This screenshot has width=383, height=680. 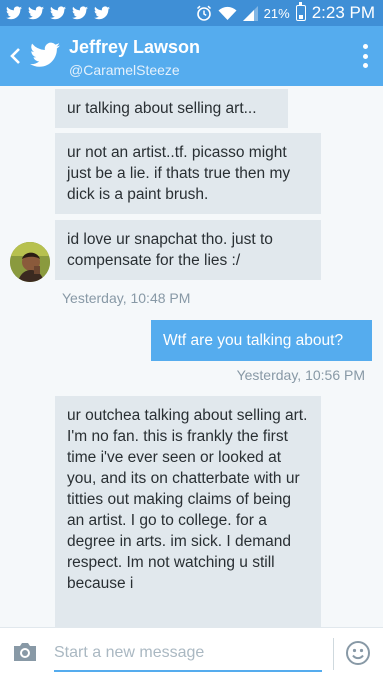 What do you see at coordinates (203, 13) in the screenshot?
I see `alarm-icon` at bounding box center [203, 13].